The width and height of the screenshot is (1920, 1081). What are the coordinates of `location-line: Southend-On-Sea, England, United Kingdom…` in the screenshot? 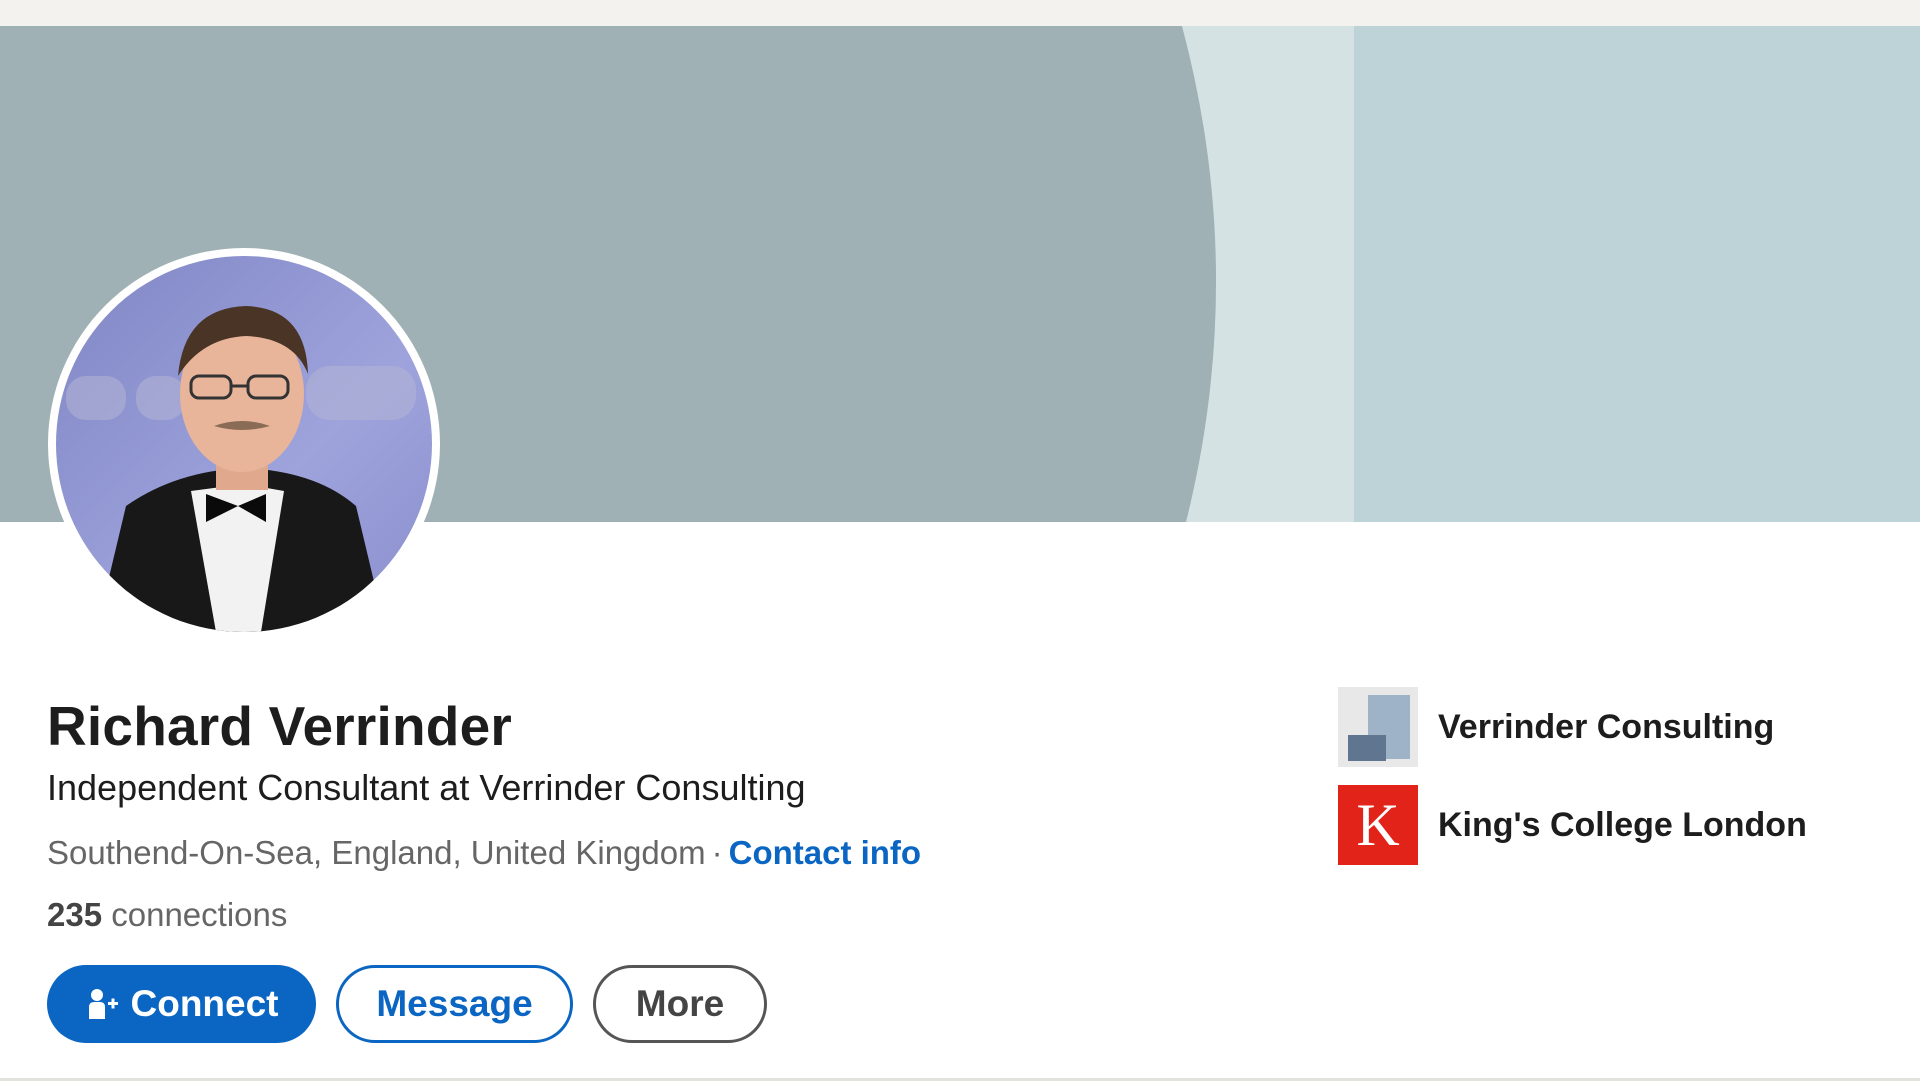 It's located at (484, 853).